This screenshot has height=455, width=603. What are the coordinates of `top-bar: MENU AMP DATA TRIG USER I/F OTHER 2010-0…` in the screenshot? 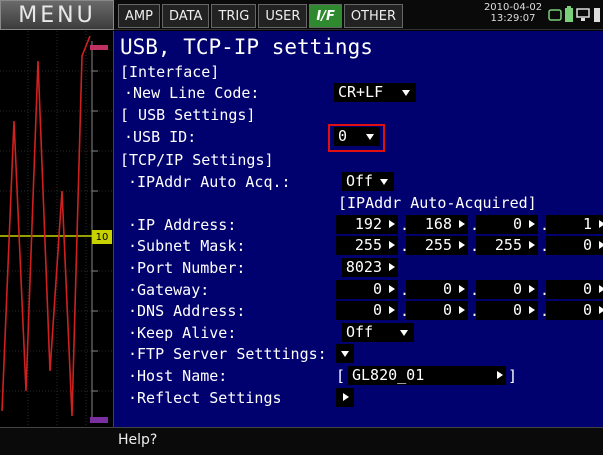 It's located at (301, 15).